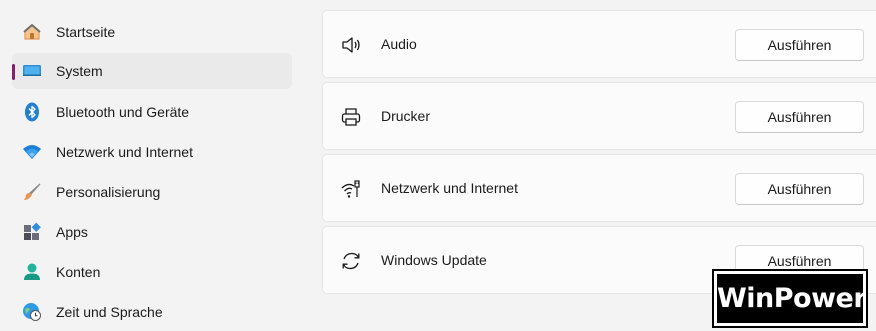  What do you see at coordinates (108, 192) in the screenshot?
I see `sidebar-item-label: Personalisierung` at bounding box center [108, 192].